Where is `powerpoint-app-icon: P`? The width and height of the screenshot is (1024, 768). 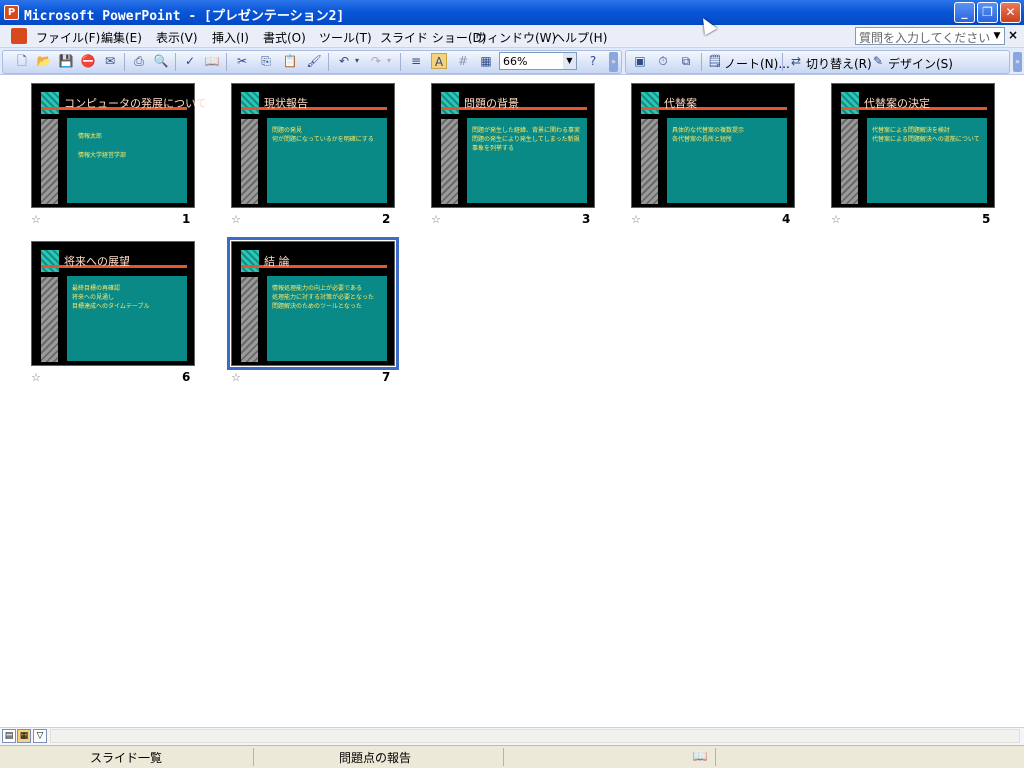 powerpoint-app-icon: P is located at coordinates (11, 12).